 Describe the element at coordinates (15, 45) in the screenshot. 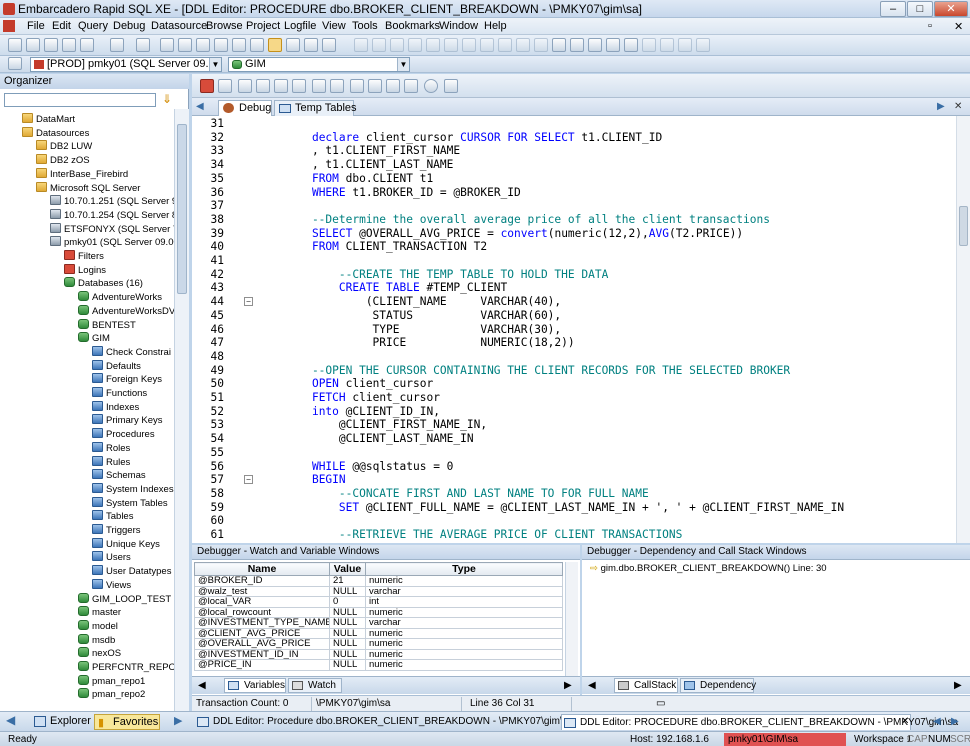

I see `organizer-toggle-icon` at that location.